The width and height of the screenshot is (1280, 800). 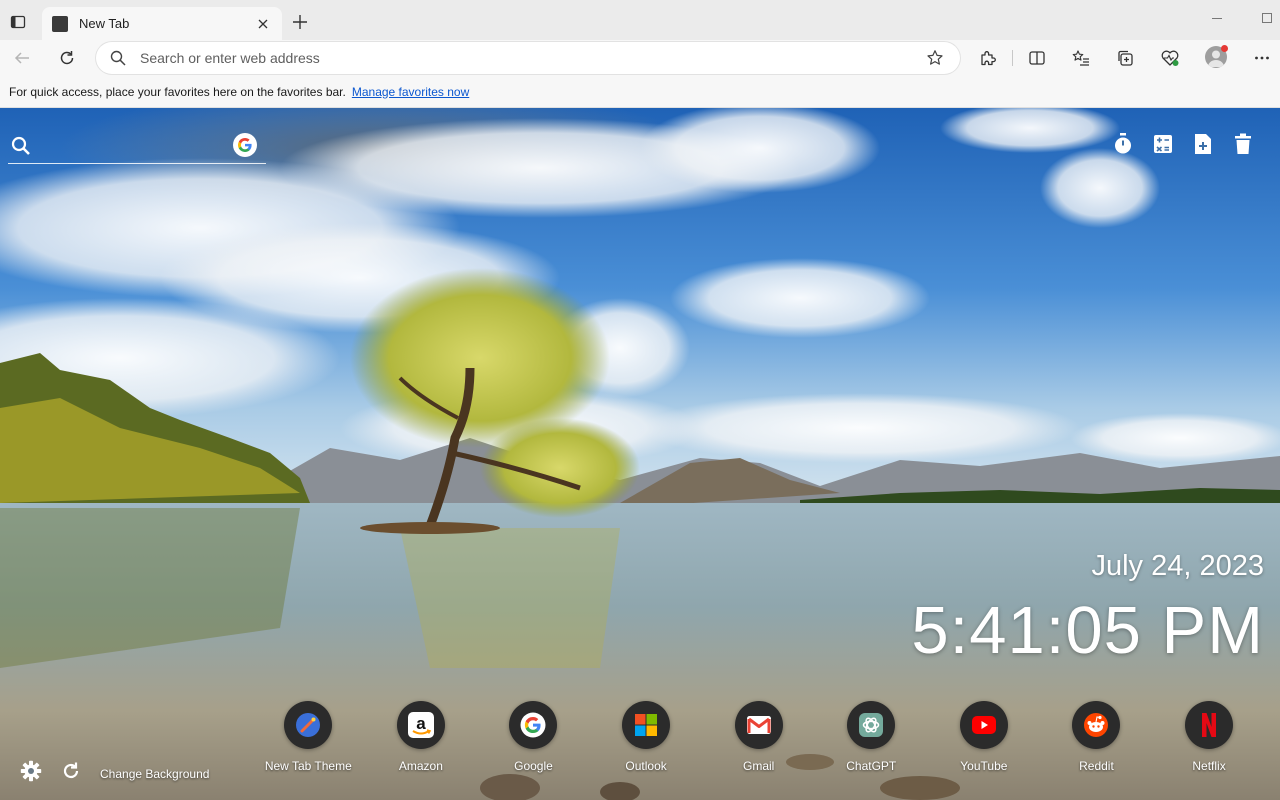 I want to click on shortcut-label: YouTube, so click(x=984, y=766).